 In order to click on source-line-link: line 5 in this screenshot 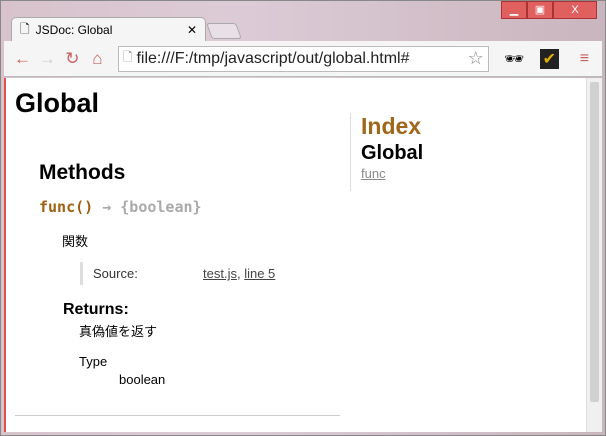, I will do `click(259, 273)`.